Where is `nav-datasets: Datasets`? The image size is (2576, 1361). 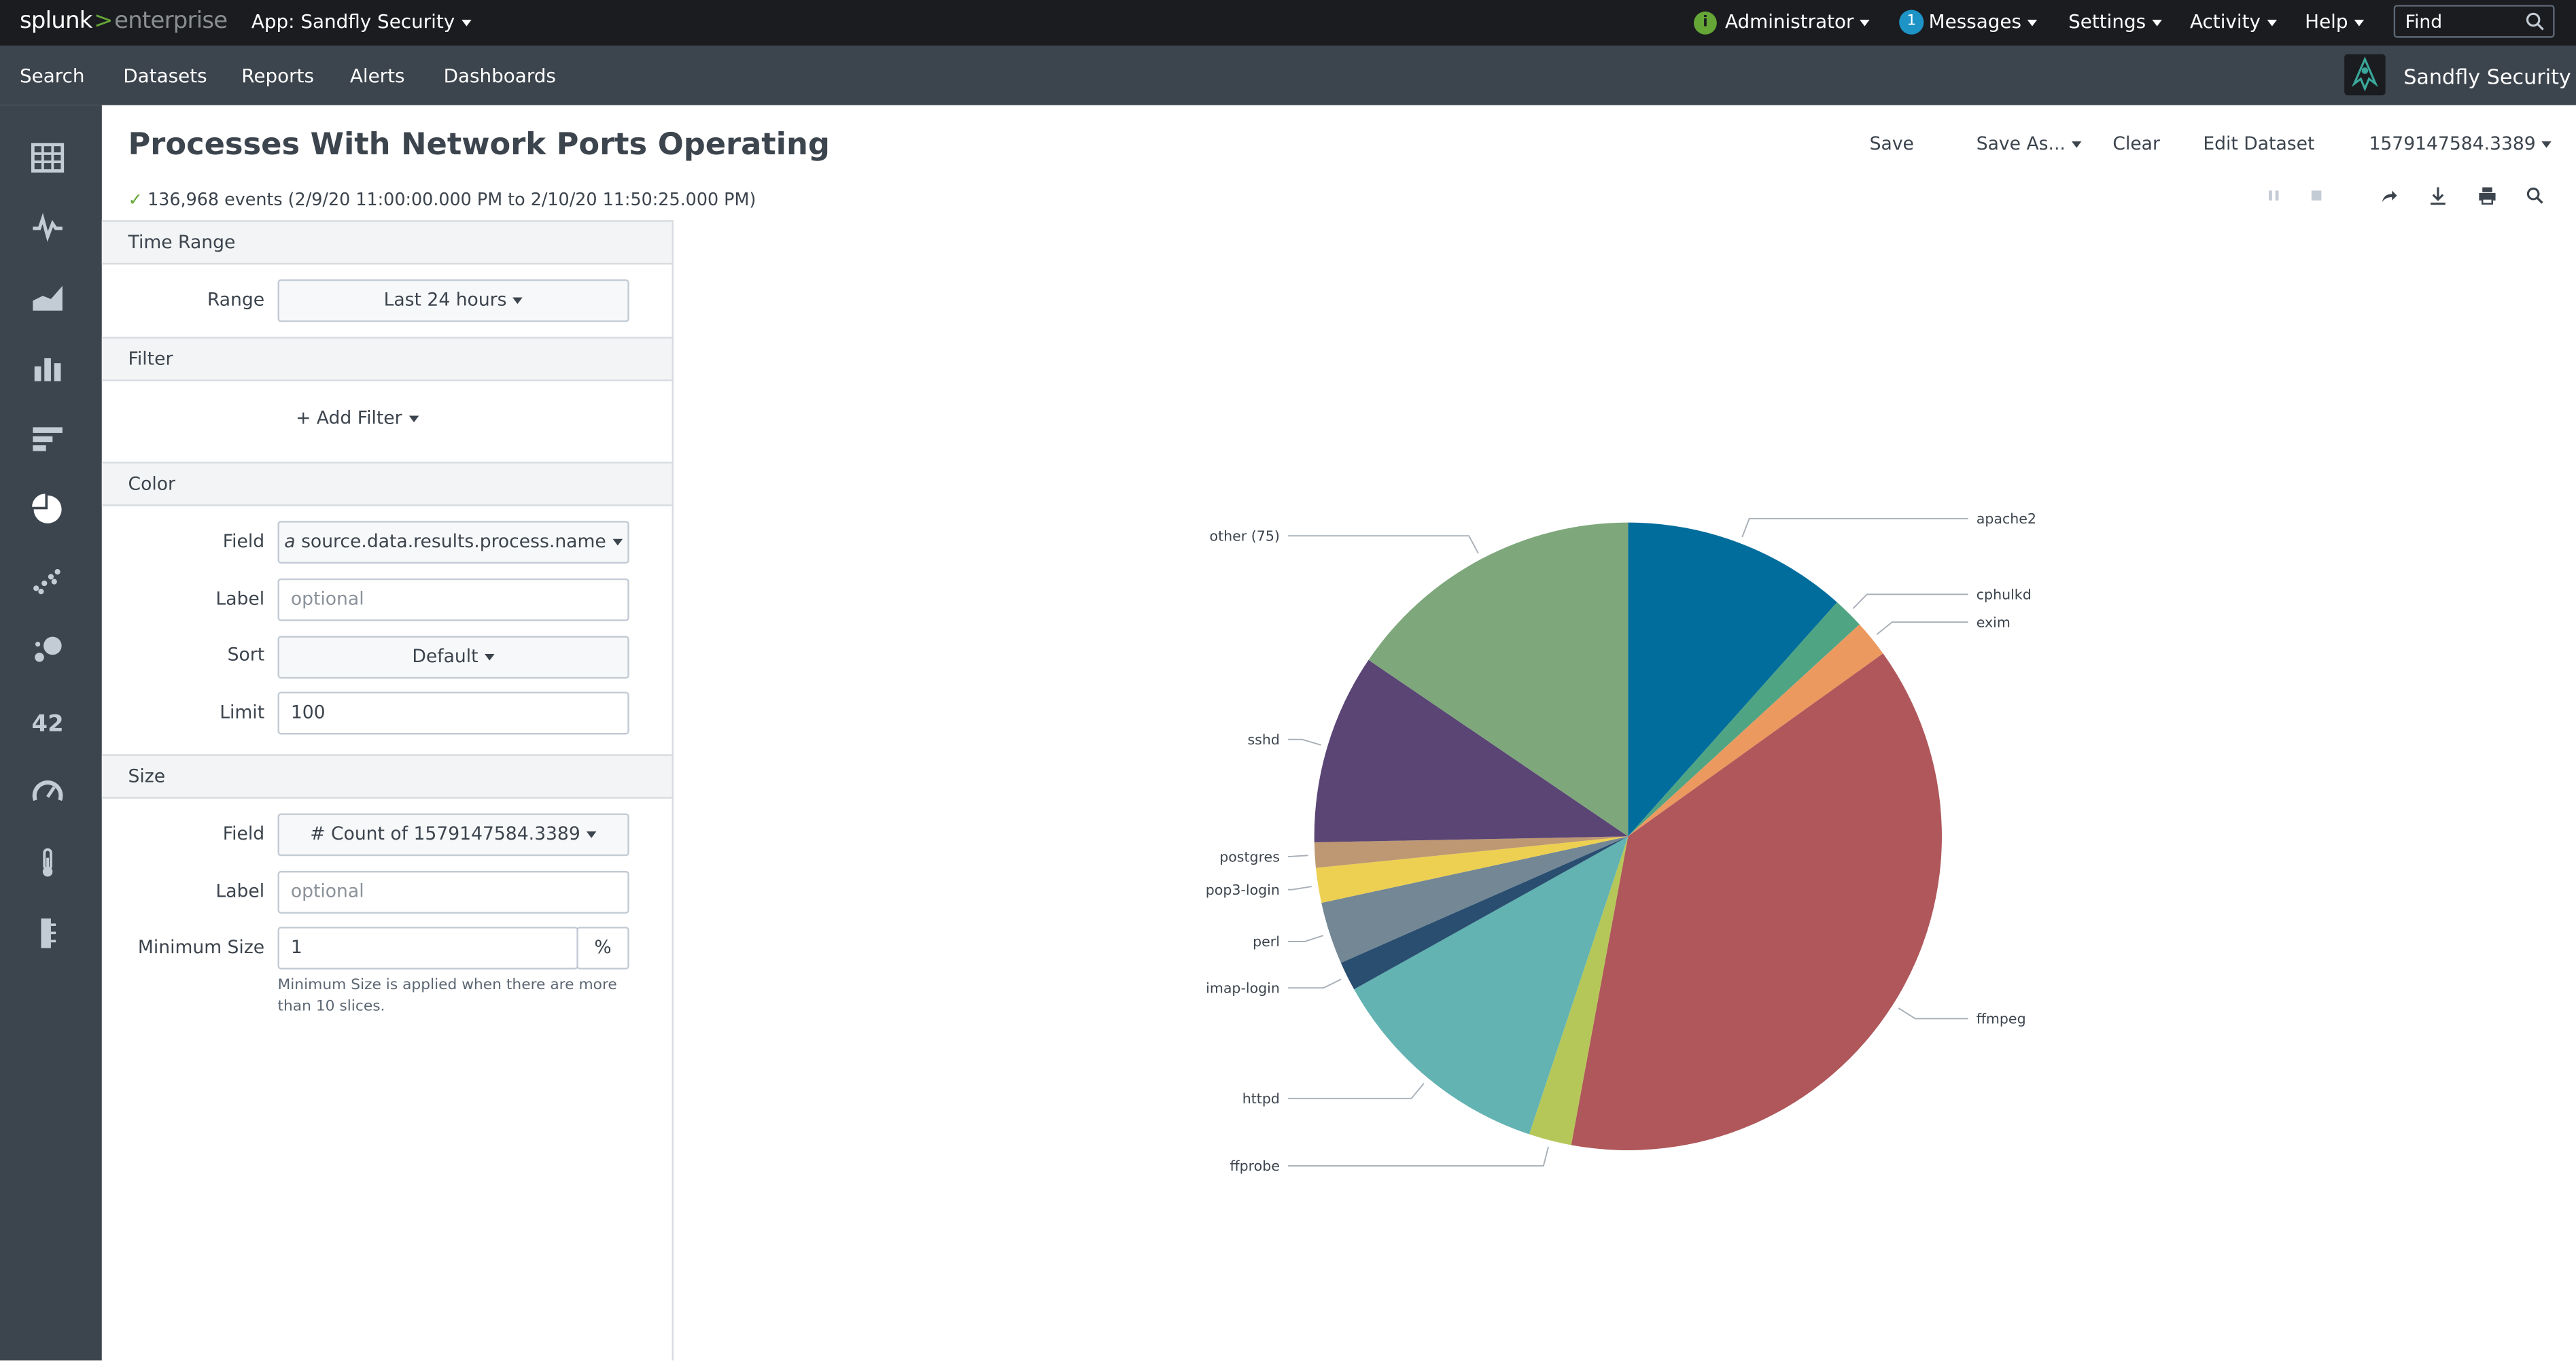
nav-datasets: Datasets is located at coordinates (165, 75).